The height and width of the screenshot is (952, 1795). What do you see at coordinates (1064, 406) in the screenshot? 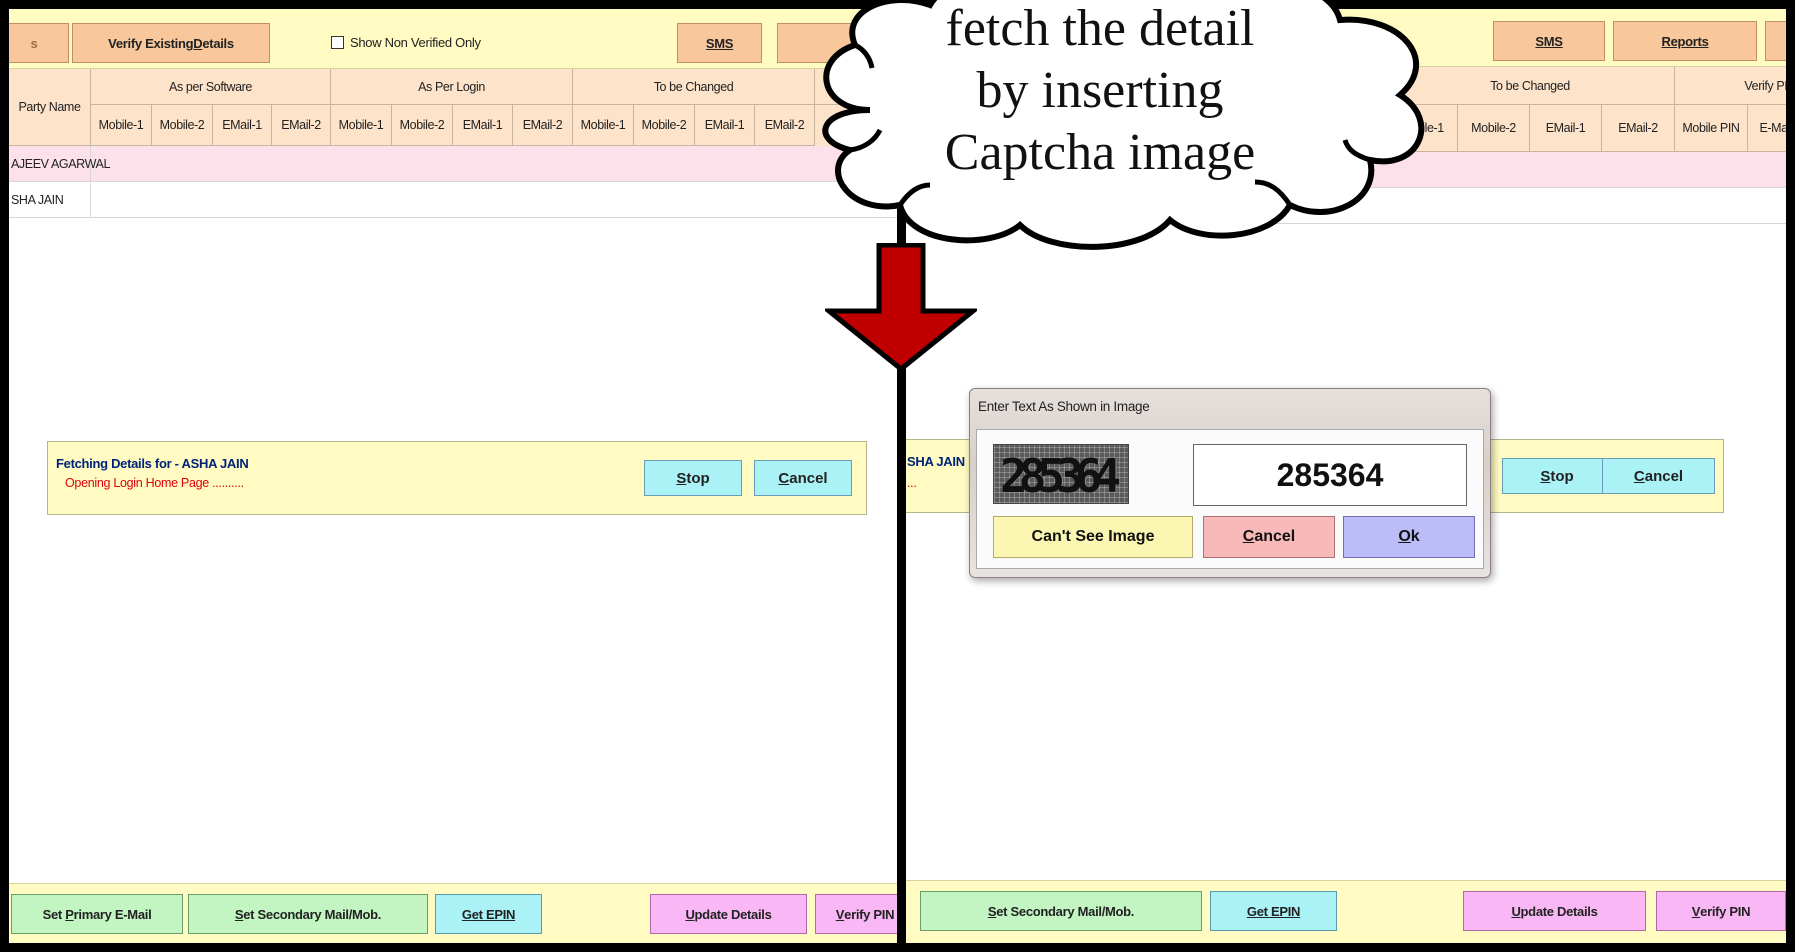
I see `dialog-title: Enter Text As Shown in Image` at bounding box center [1064, 406].